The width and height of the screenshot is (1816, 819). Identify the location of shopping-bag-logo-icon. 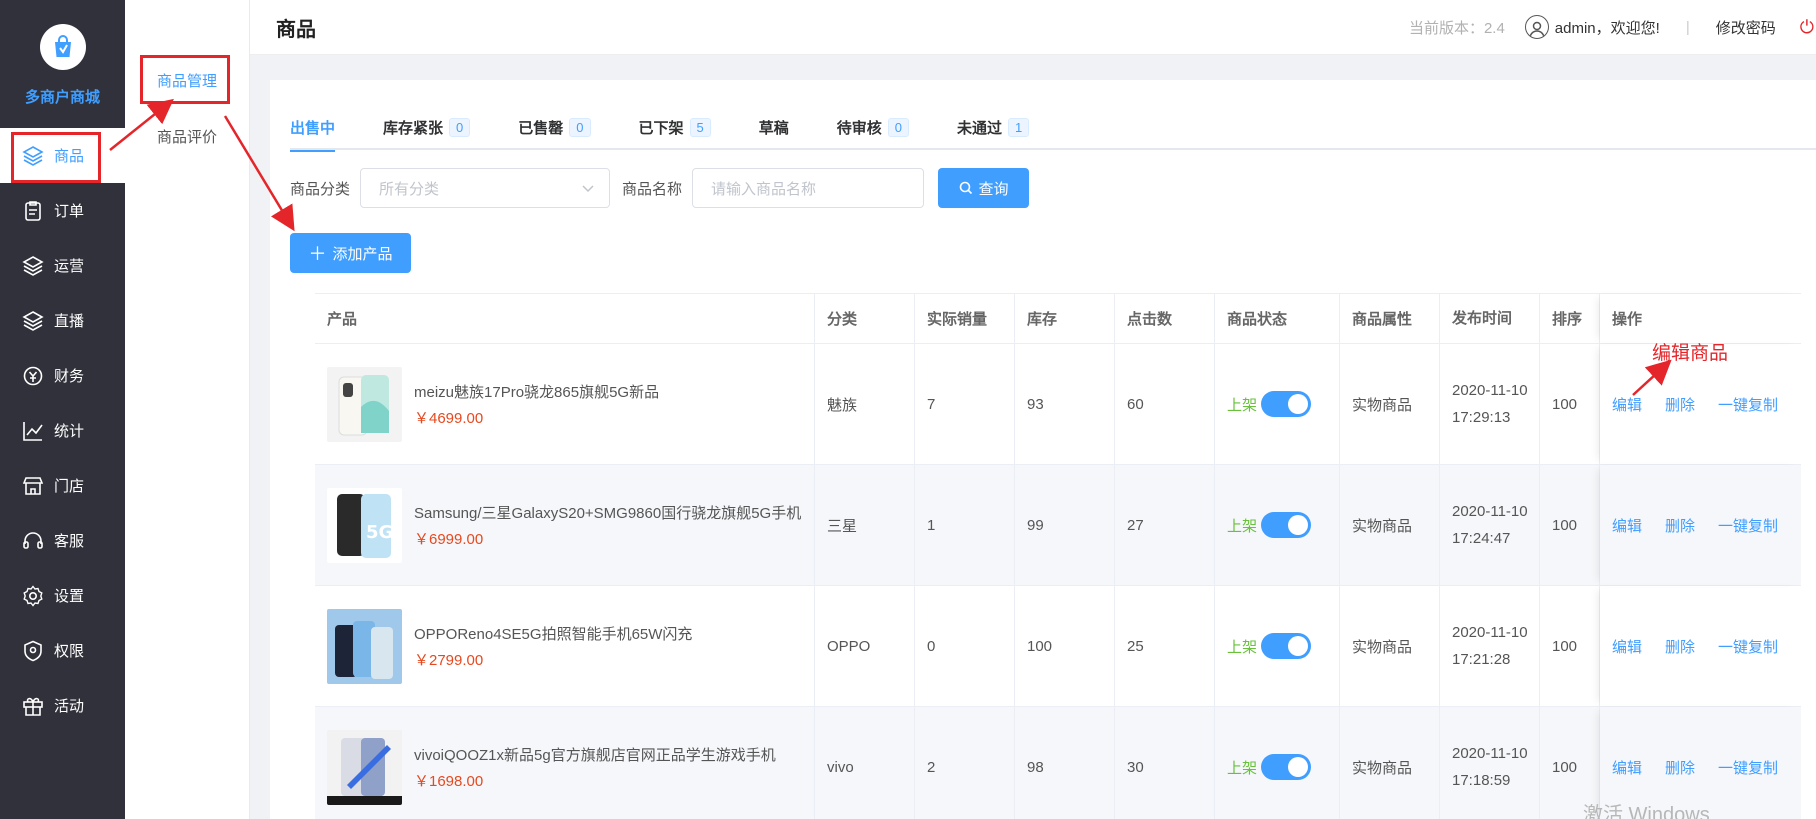
(62, 47).